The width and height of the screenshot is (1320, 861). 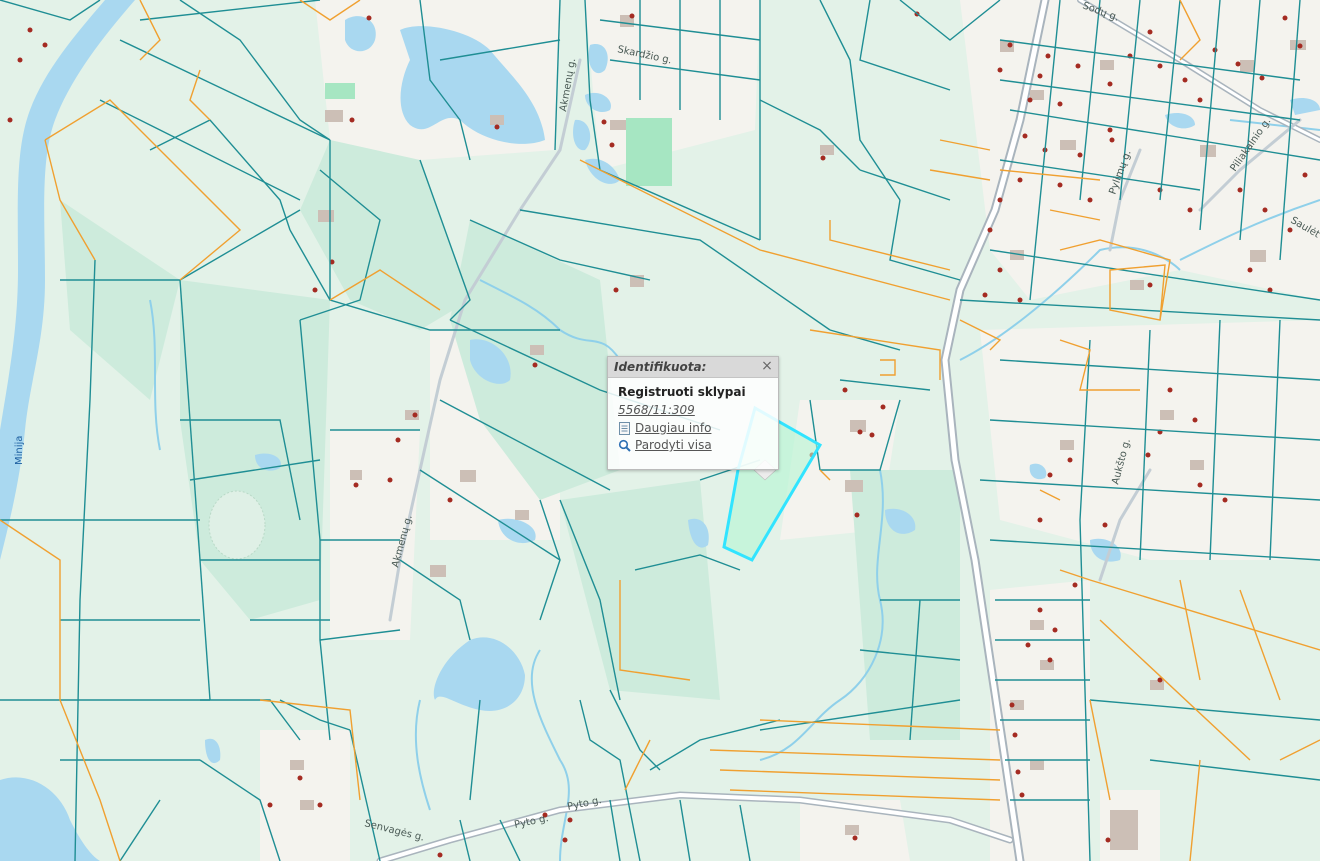 What do you see at coordinates (649, 152) in the screenshot?
I see `sports-field` at bounding box center [649, 152].